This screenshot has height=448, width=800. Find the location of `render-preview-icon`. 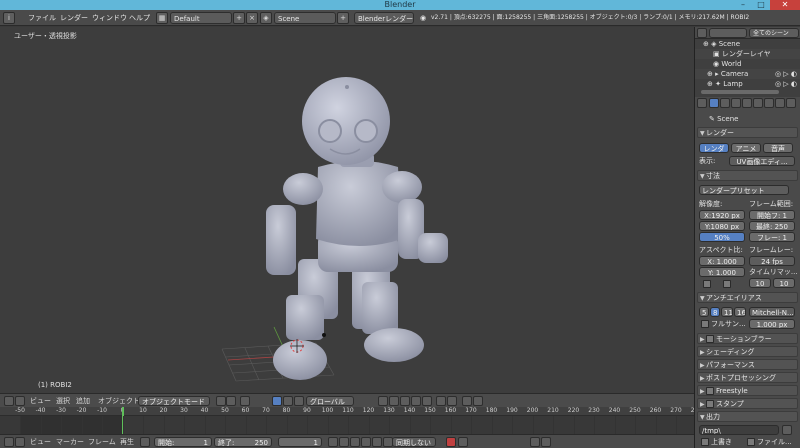

render-preview-icon is located at coordinates (478, 401).